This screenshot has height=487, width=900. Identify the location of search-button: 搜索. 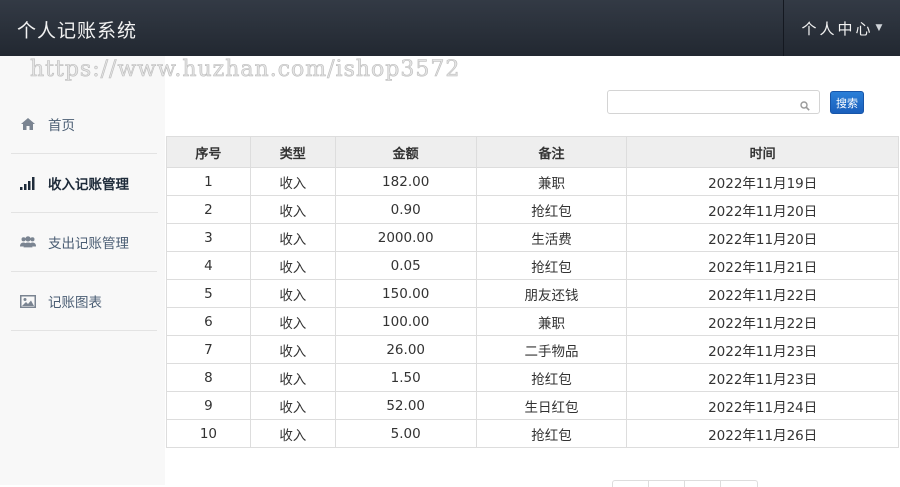
(847, 102).